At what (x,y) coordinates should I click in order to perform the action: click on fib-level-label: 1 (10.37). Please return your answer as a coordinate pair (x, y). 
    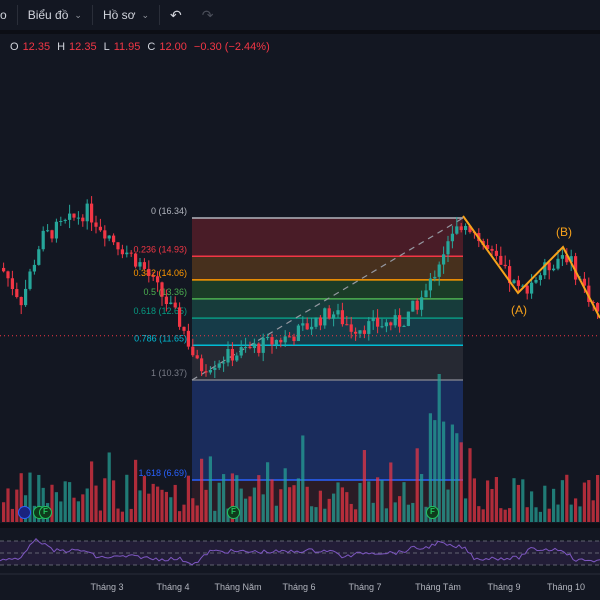
    Looking at the image, I should click on (169, 373).